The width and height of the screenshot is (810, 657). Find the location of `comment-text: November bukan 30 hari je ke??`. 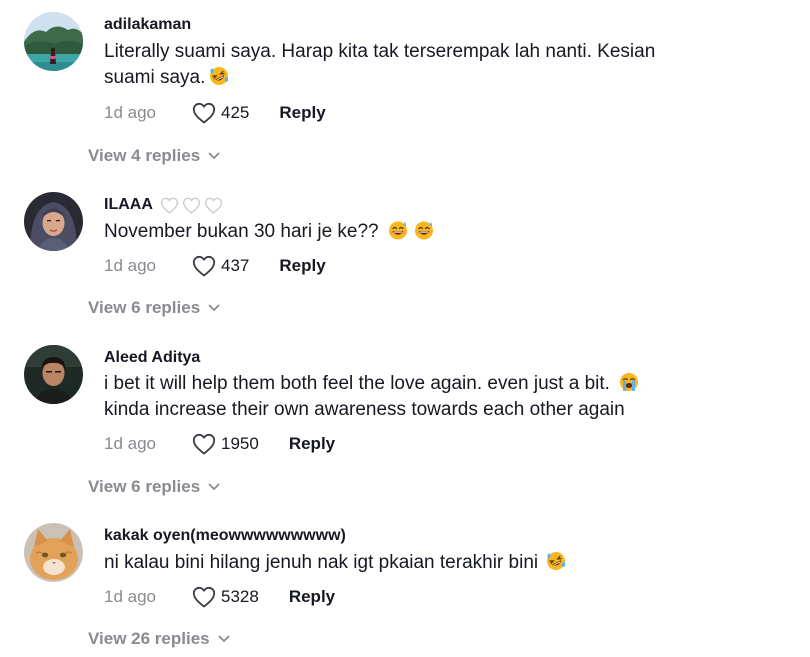

comment-text: November bukan 30 hari je ke?? is located at coordinates (424, 232).